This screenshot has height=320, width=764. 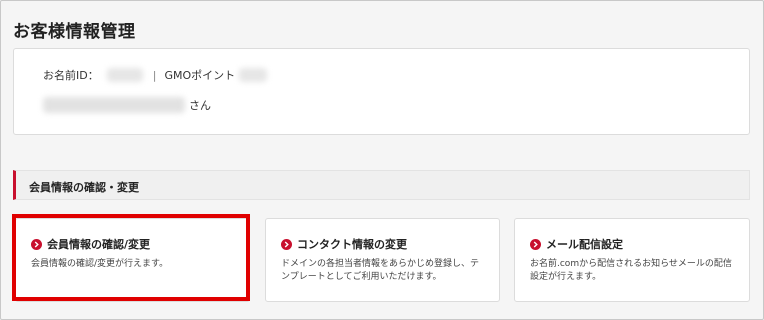 I want to click on card-description: お名前.comから配信されるお知らせメールの配信設定が行えます。, so click(x=631, y=270).